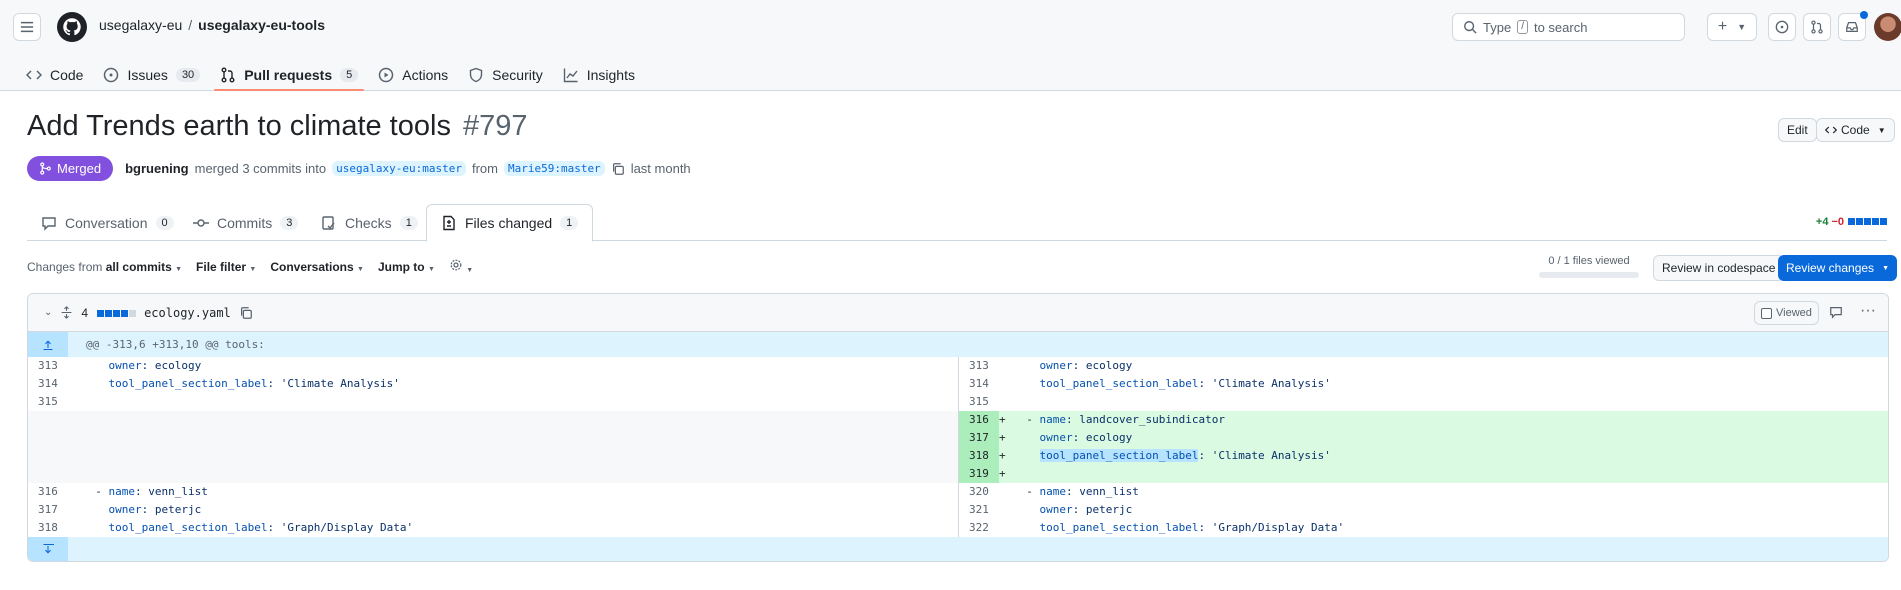  What do you see at coordinates (27, 27) in the screenshot?
I see `menu-button` at bounding box center [27, 27].